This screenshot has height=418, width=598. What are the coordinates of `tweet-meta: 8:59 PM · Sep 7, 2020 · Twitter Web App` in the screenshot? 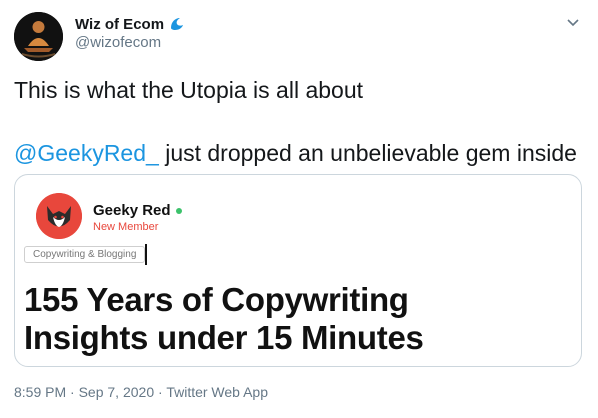 It's located at (141, 392).